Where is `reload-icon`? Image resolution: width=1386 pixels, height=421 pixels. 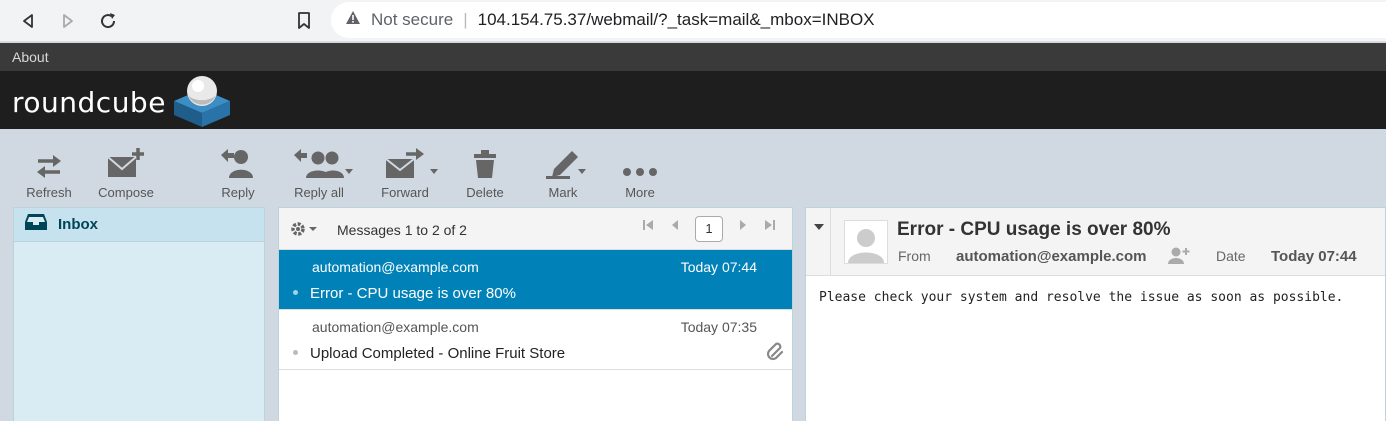 reload-icon is located at coordinates (108, 21).